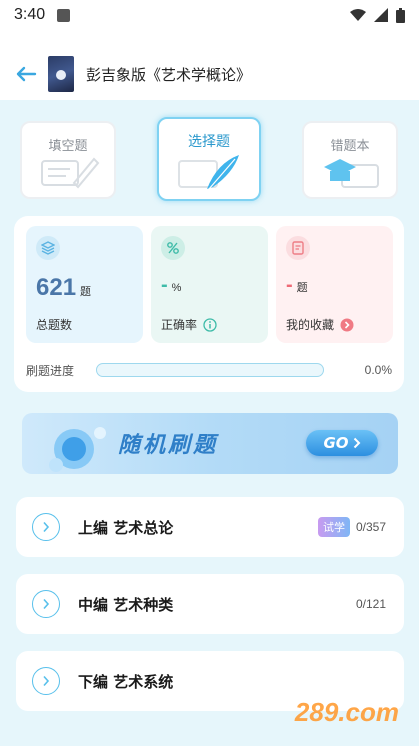 This screenshot has height=746, width=419. I want to click on tab-fill-blank: 填空题, so click(68, 160).